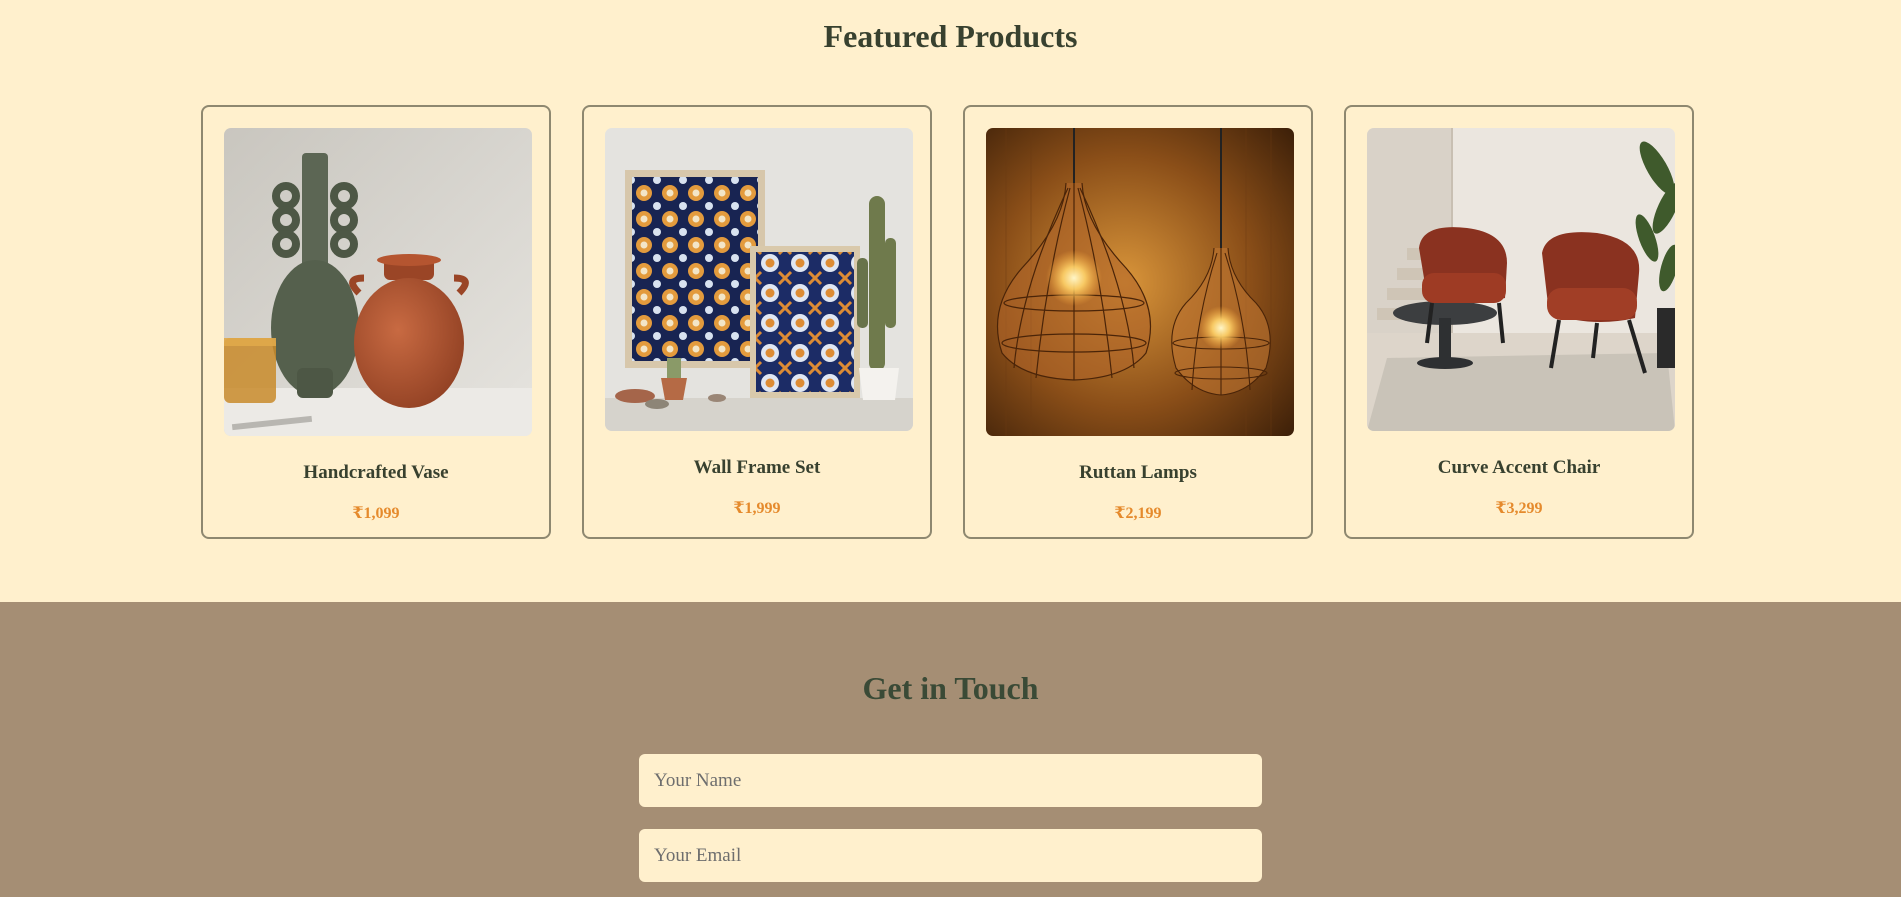 The image size is (1901, 897). What do you see at coordinates (950, 855) in the screenshot?
I see `email-input` at bounding box center [950, 855].